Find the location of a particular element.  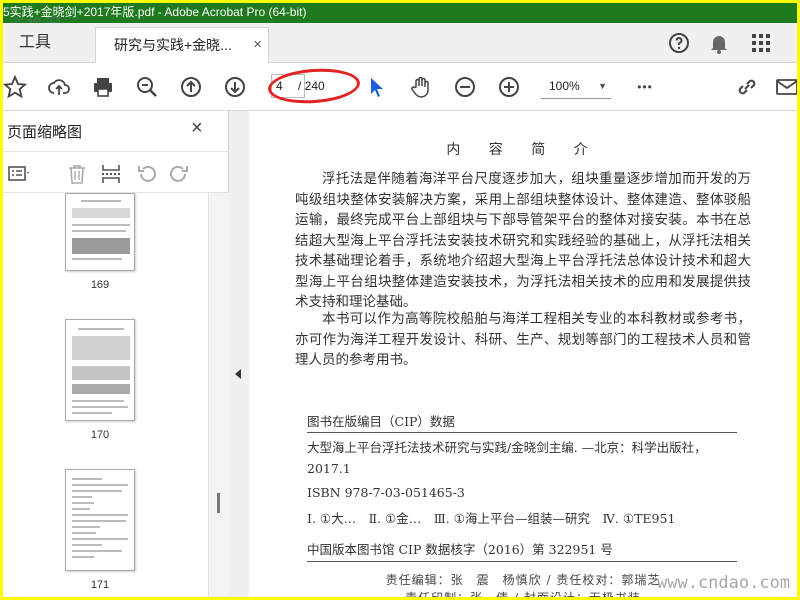

thumbnail-scrollbar is located at coordinates (218, 395).